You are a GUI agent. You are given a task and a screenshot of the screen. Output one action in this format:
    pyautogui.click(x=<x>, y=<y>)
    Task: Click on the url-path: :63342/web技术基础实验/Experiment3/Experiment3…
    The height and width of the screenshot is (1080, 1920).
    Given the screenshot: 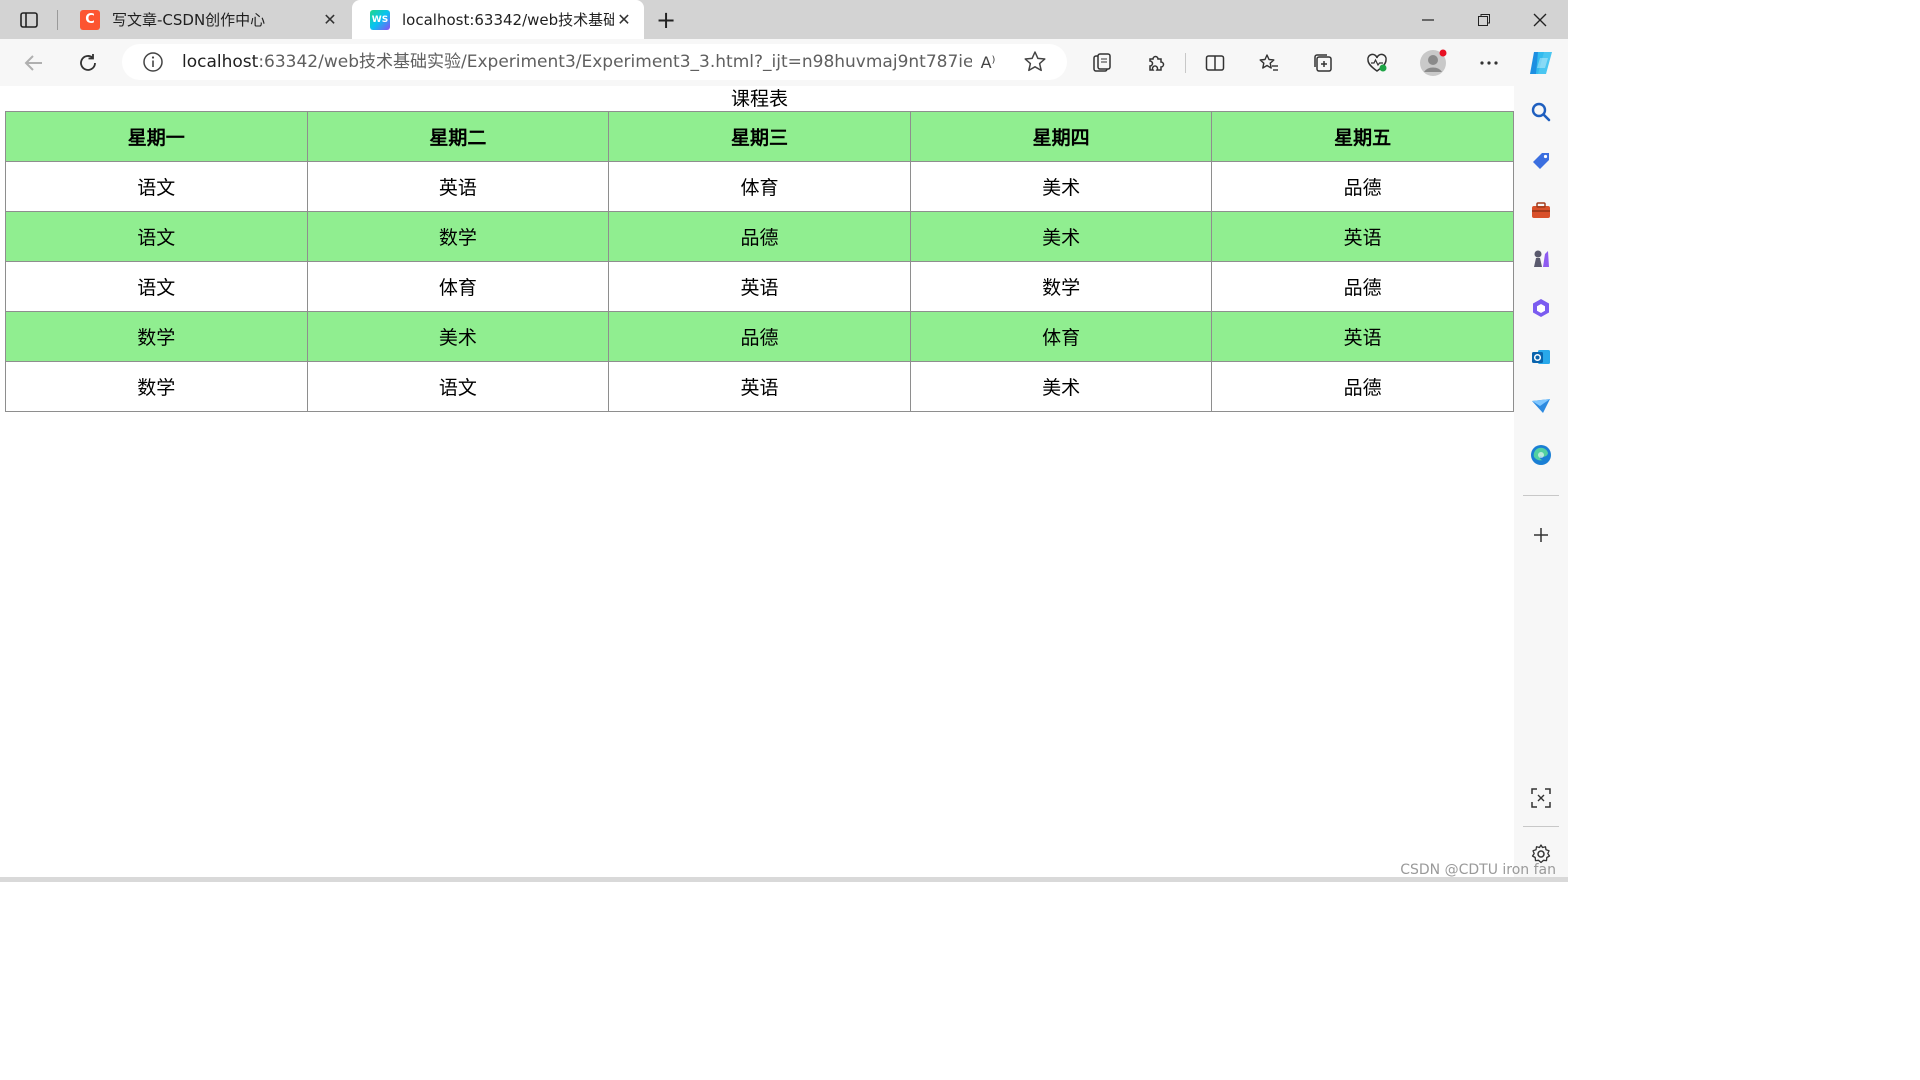 What is the action you would take?
    pyautogui.click(x=615, y=62)
    